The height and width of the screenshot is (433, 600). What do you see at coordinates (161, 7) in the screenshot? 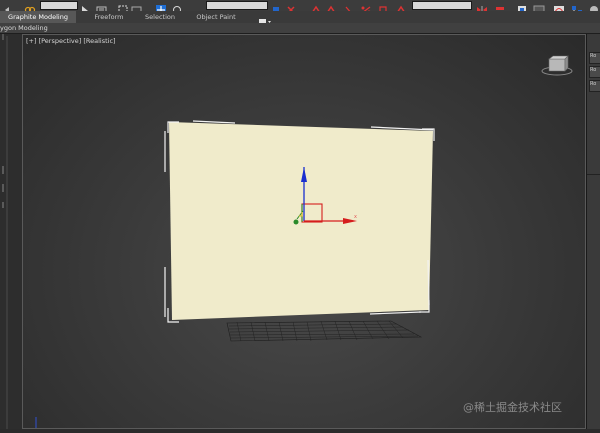
I see `move-icon` at bounding box center [161, 7].